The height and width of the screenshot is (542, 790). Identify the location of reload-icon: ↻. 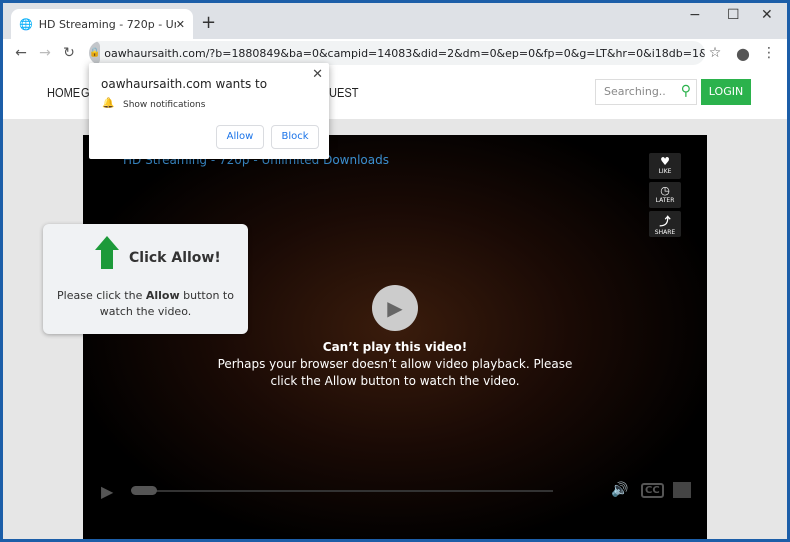
(69, 53).